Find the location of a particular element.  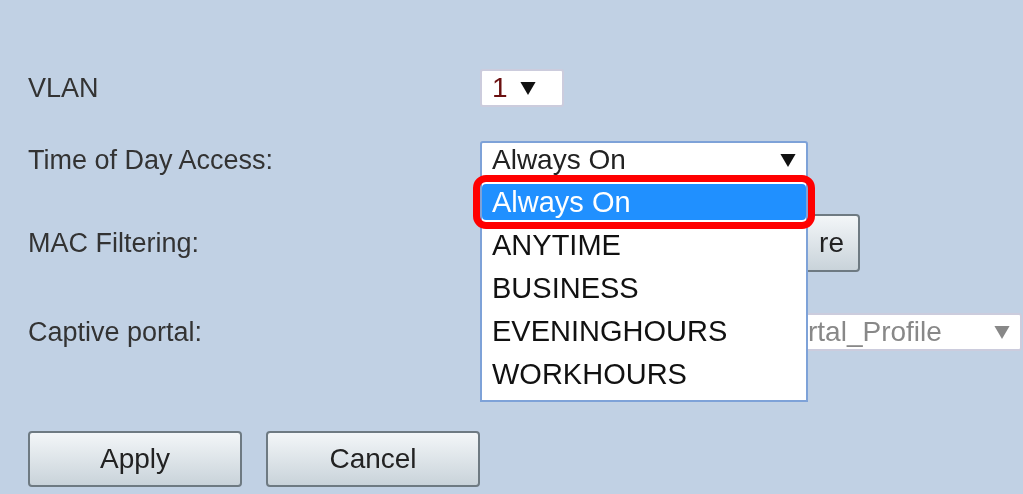

dropdown-select: 1 is located at coordinates (522, 88).